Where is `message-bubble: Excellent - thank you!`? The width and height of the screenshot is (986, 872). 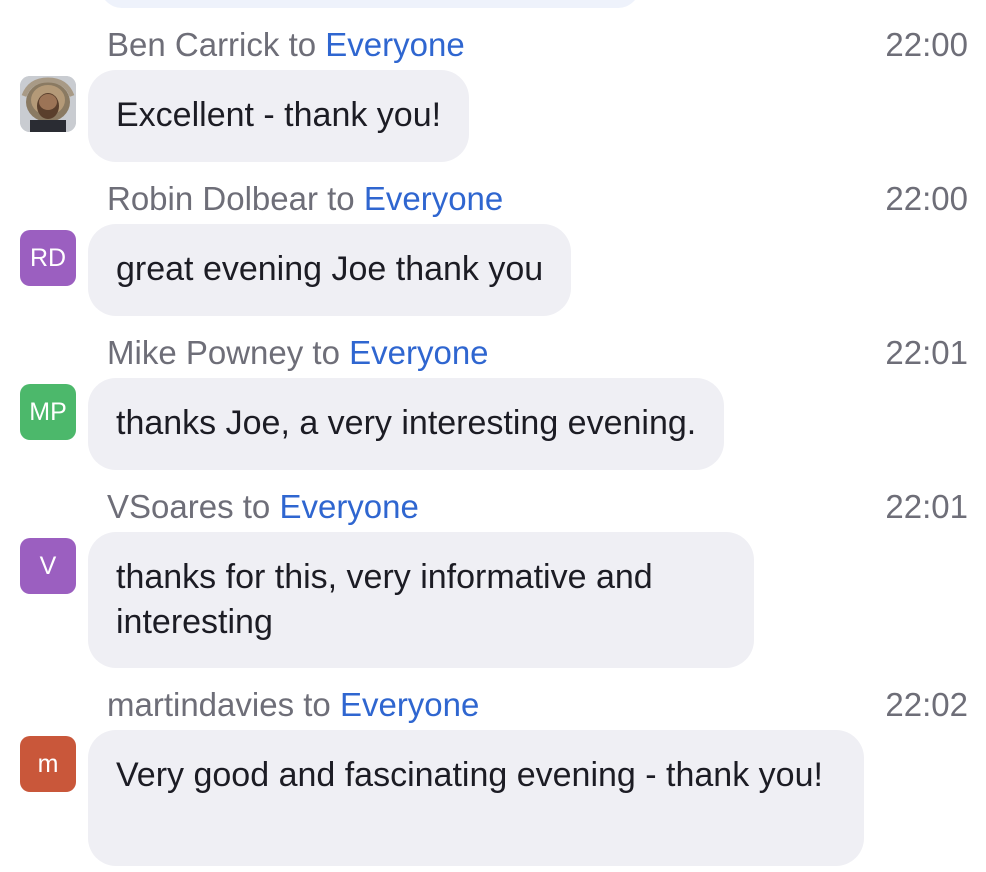
message-bubble: Excellent - thank you! is located at coordinates (279, 116).